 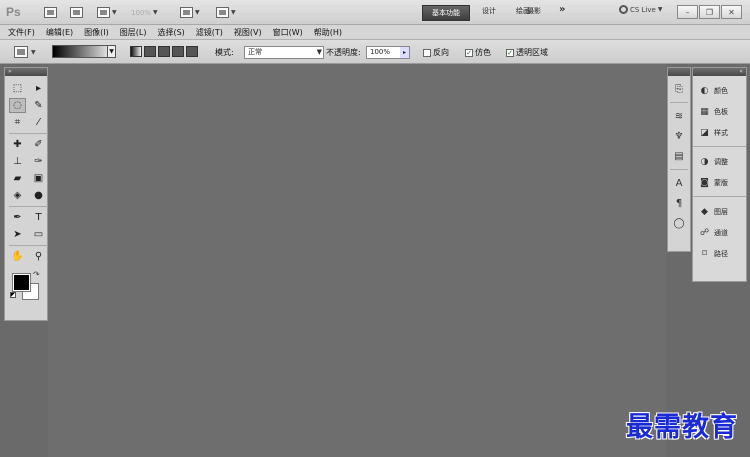 I want to click on mode-select: 正常 ▼, so click(x=284, y=52).